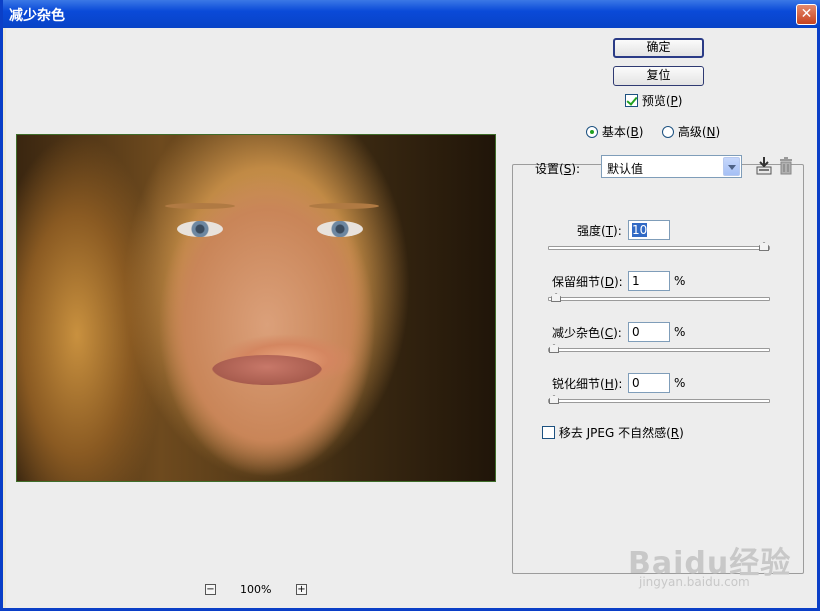 The image size is (820, 611). I want to click on preserve-details-slider, so click(659, 297).